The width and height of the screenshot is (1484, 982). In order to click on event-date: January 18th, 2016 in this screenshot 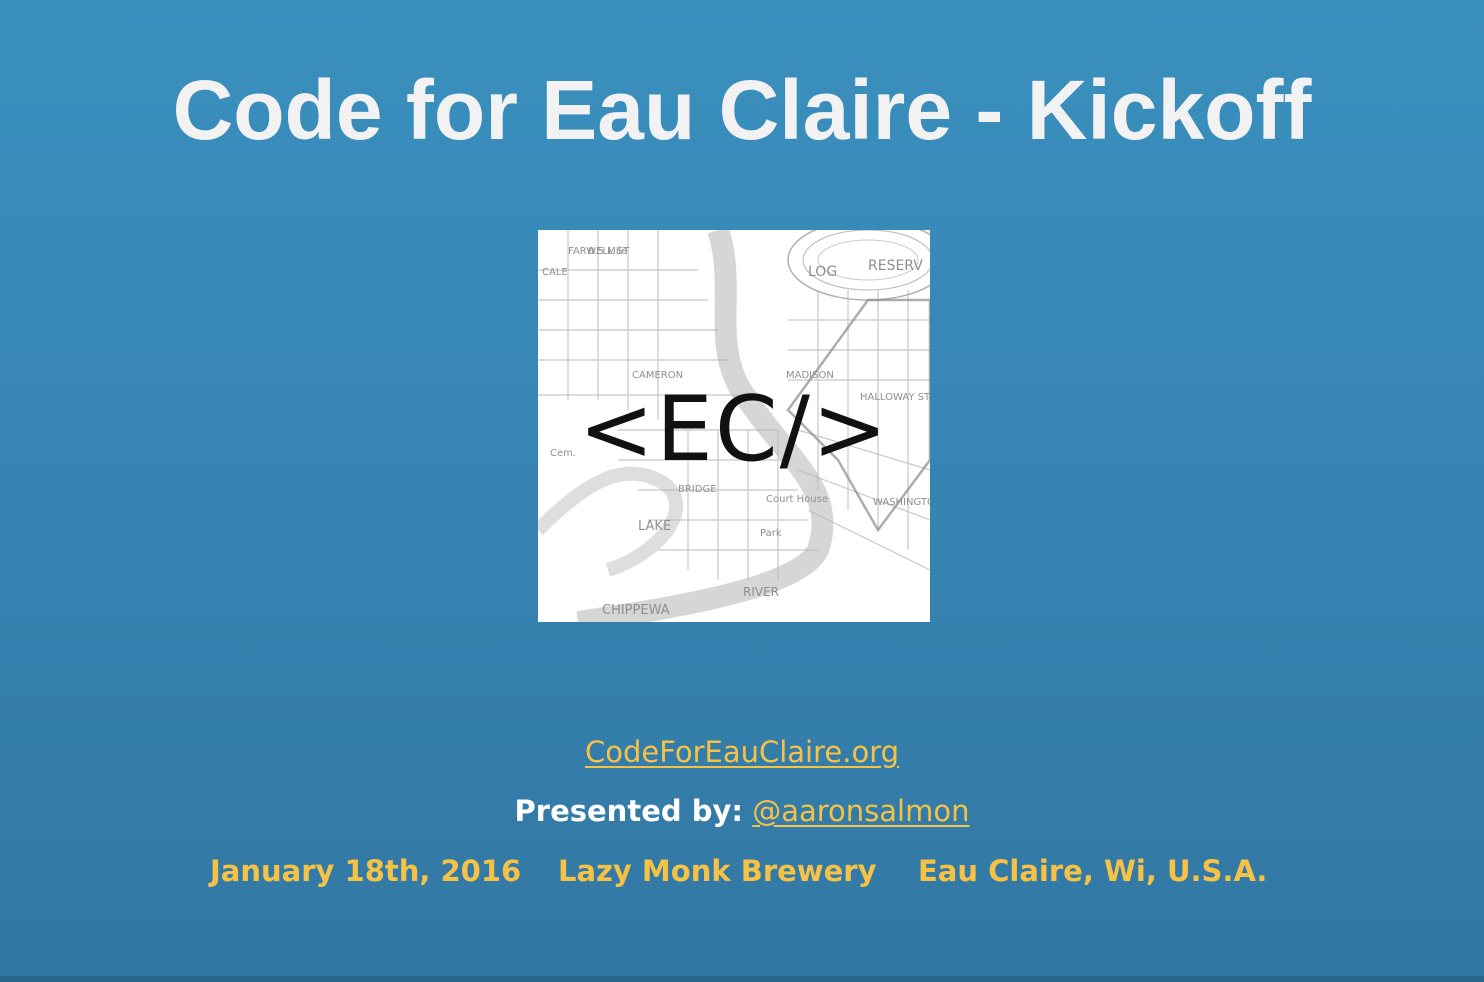, I will do `click(366, 871)`.